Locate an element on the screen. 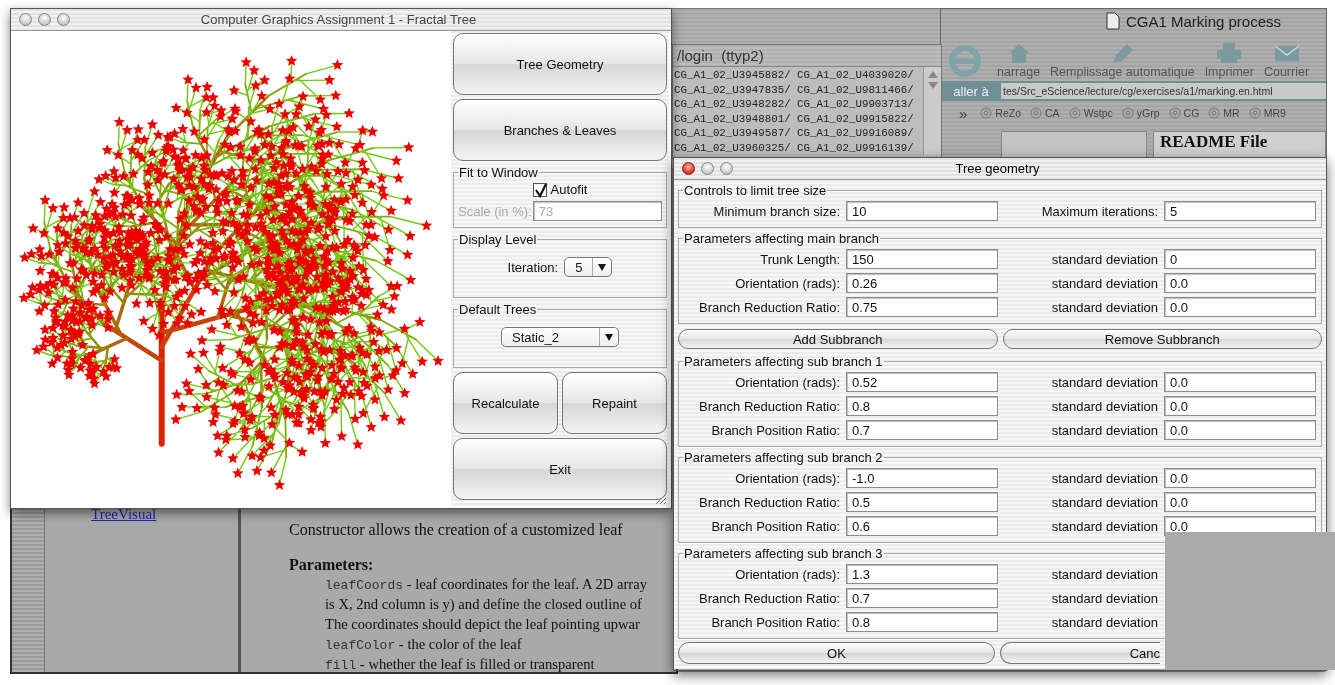  field-label: Maximum iterations: is located at coordinates (1099, 211).